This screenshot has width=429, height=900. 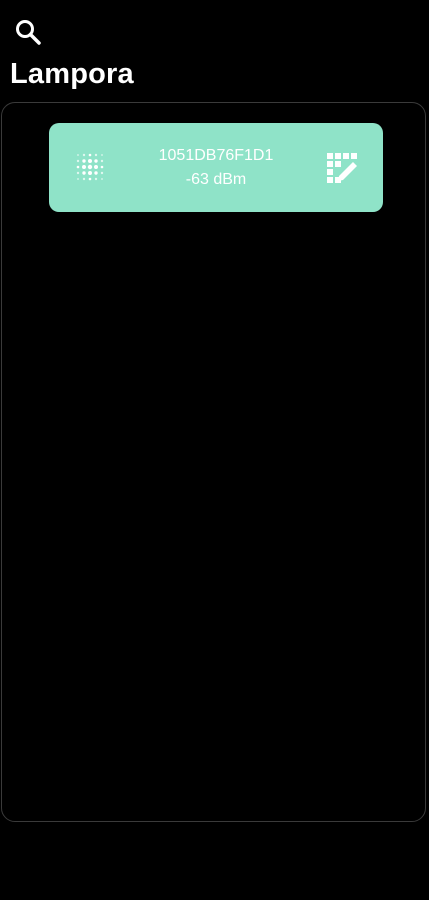 What do you see at coordinates (90, 167) in the screenshot?
I see `dot-matrix-icon` at bounding box center [90, 167].